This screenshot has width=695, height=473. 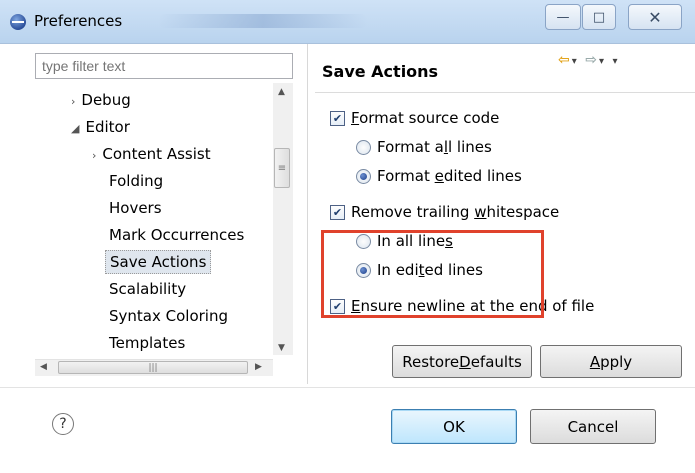 I want to click on format-source-checkbox: ✔ Format source code, so click(x=414, y=118).